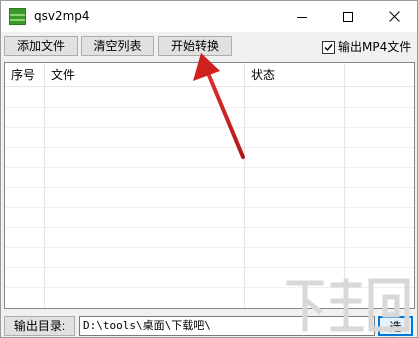 The width and height of the screenshot is (418, 338). I want to click on minimize-button, so click(302, 16).